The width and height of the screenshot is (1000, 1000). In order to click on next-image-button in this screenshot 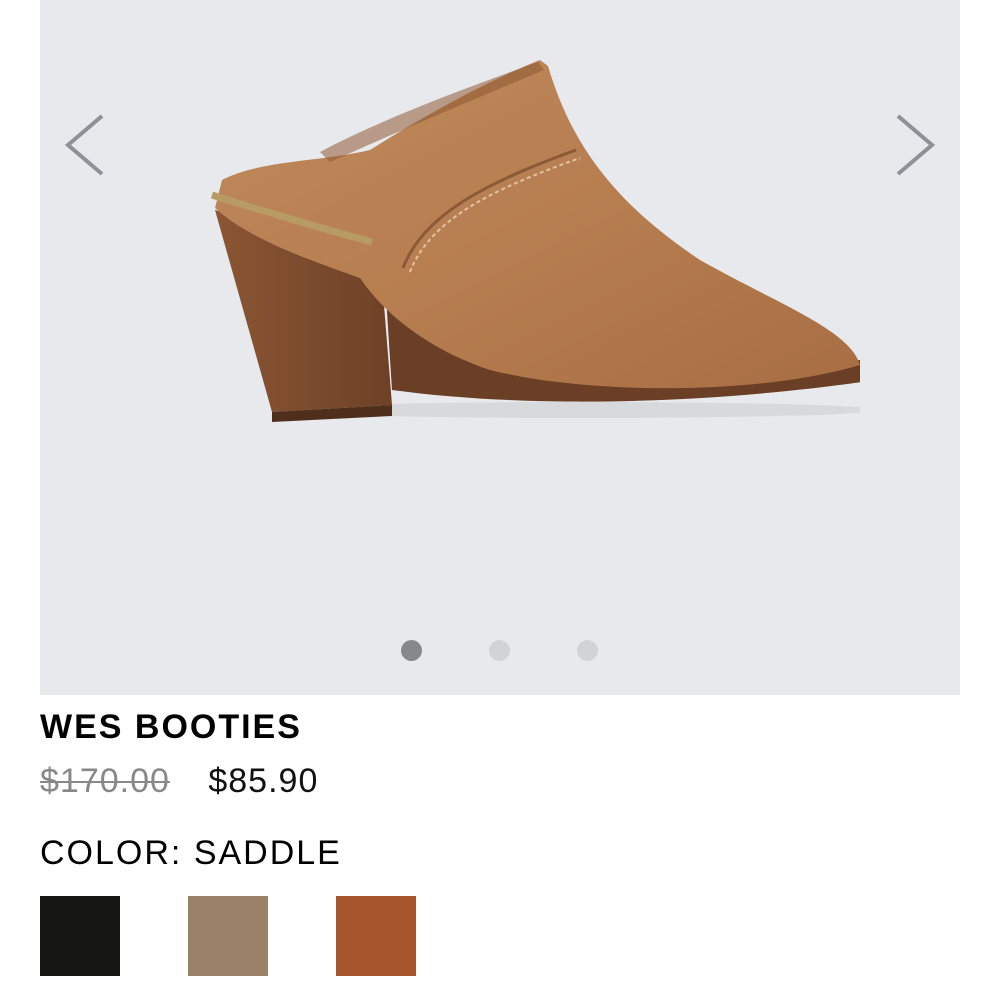, I will do `click(913, 145)`.